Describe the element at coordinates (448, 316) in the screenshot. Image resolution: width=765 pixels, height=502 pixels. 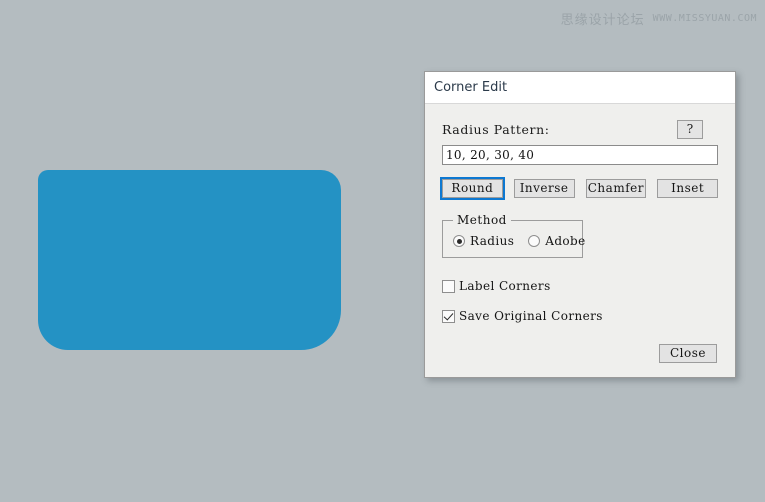
I see `checkbox-icon-save-original-corners` at that location.